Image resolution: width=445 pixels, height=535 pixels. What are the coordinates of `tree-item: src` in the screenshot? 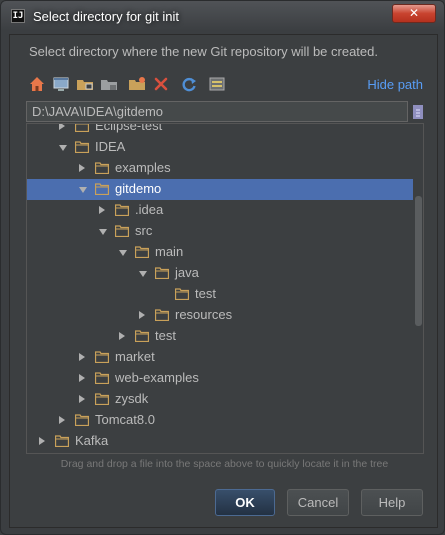 It's located at (220, 231).